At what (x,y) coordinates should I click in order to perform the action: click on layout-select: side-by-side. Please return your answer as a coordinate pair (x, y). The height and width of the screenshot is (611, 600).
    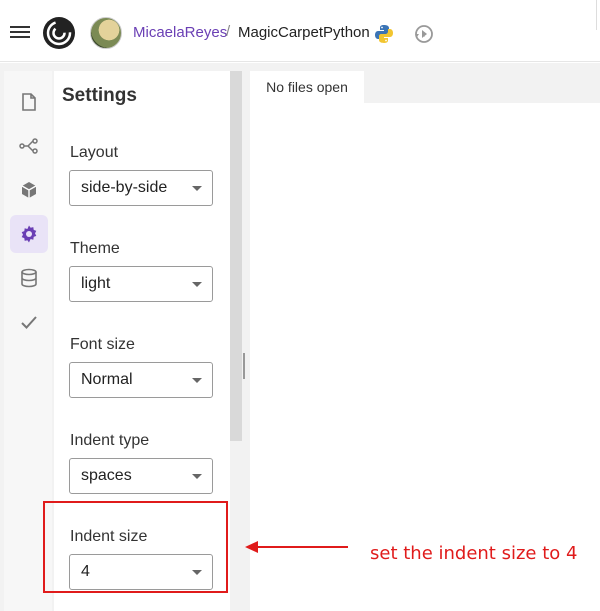
    Looking at the image, I should click on (141, 188).